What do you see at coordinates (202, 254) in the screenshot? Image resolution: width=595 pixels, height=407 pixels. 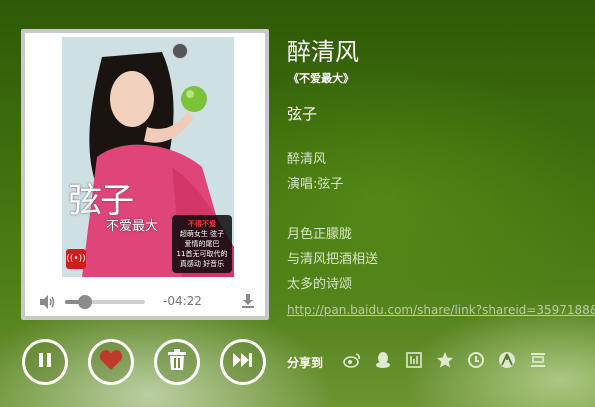 I see `cover-sticker-line: 11首无可取代的` at bounding box center [202, 254].